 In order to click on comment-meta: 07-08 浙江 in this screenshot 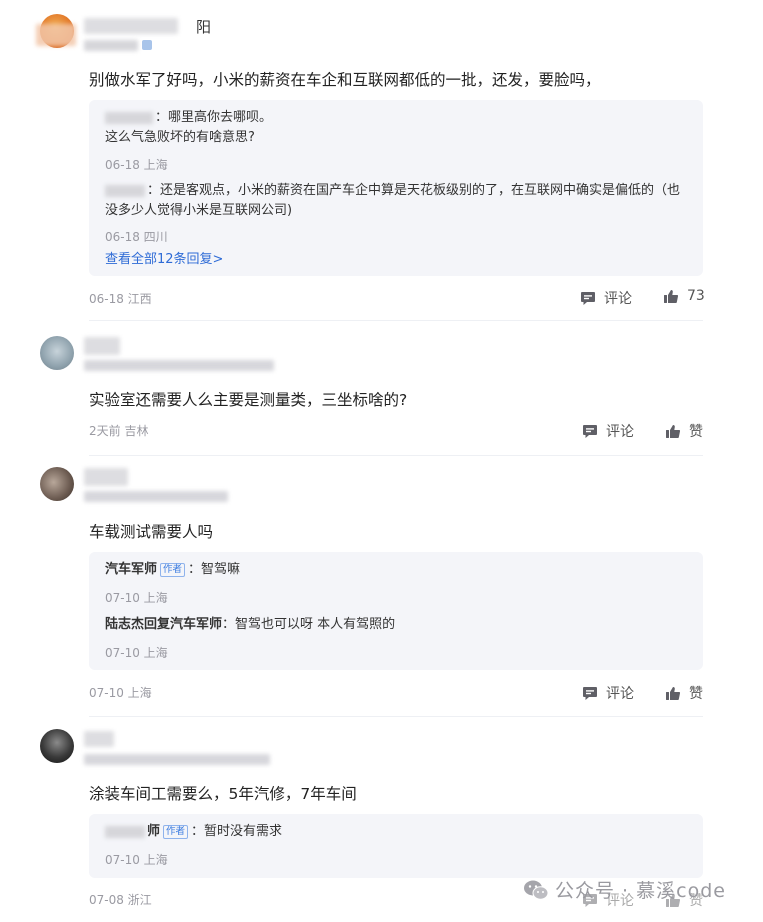, I will do `click(120, 900)`.